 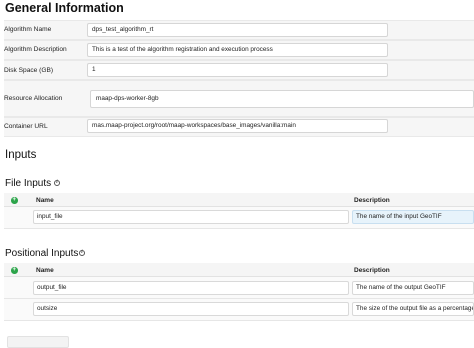 What do you see at coordinates (413, 288) in the screenshot?
I see `positional-input-description-field: The name of the output GeoTIF` at bounding box center [413, 288].